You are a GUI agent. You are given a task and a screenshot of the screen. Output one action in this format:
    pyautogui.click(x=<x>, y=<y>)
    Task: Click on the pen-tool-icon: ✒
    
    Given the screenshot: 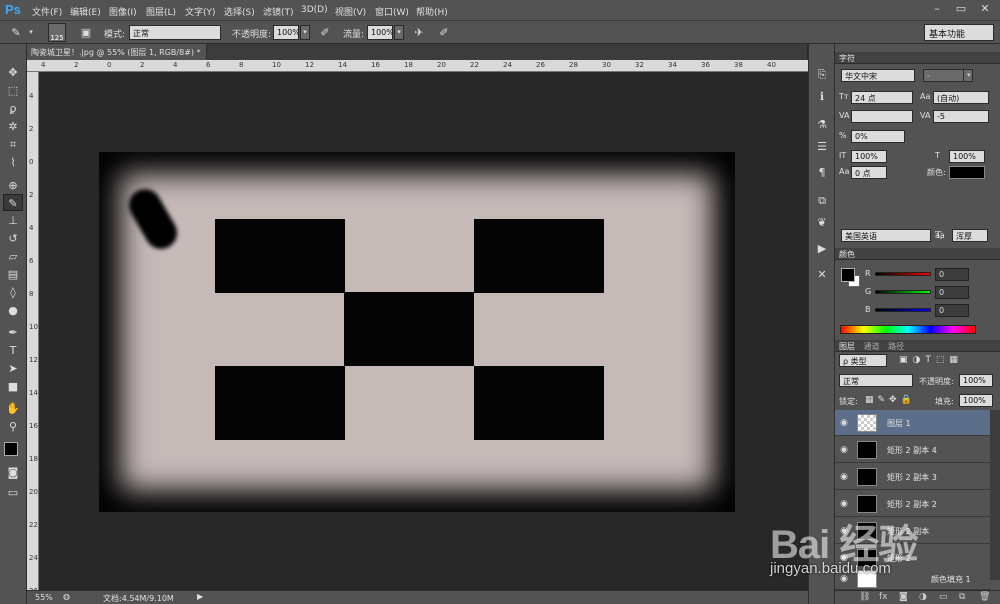 What is the action you would take?
    pyautogui.click(x=13, y=332)
    